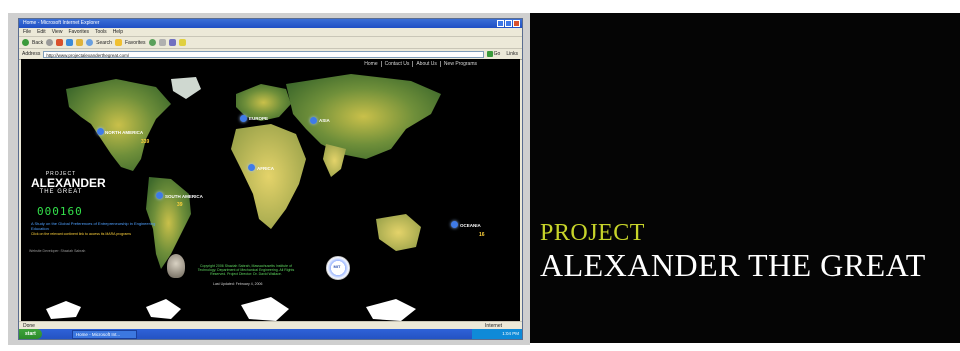 The height and width of the screenshot is (351, 960). What do you see at coordinates (159, 195) in the screenshot?
I see `south-america-marker` at bounding box center [159, 195].